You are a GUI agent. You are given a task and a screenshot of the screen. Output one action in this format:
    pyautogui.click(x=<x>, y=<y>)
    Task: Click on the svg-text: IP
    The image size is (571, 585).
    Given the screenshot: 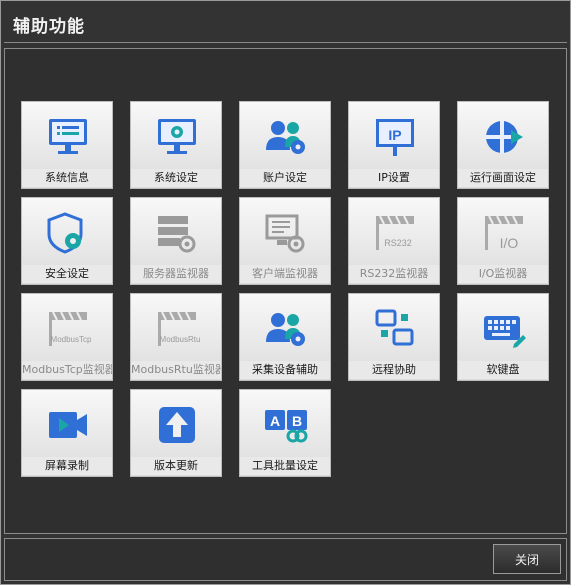 What is the action you would take?
    pyautogui.click(x=394, y=135)
    